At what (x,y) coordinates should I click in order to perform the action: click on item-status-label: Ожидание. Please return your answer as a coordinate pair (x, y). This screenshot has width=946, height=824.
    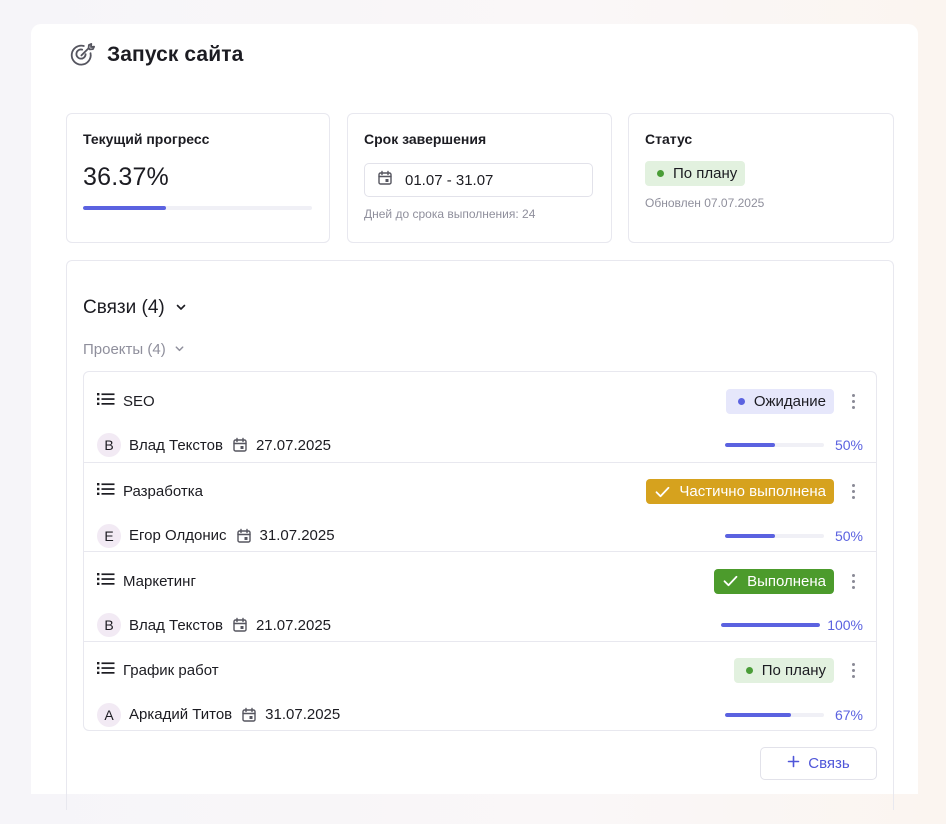
    Looking at the image, I should click on (789, 401).